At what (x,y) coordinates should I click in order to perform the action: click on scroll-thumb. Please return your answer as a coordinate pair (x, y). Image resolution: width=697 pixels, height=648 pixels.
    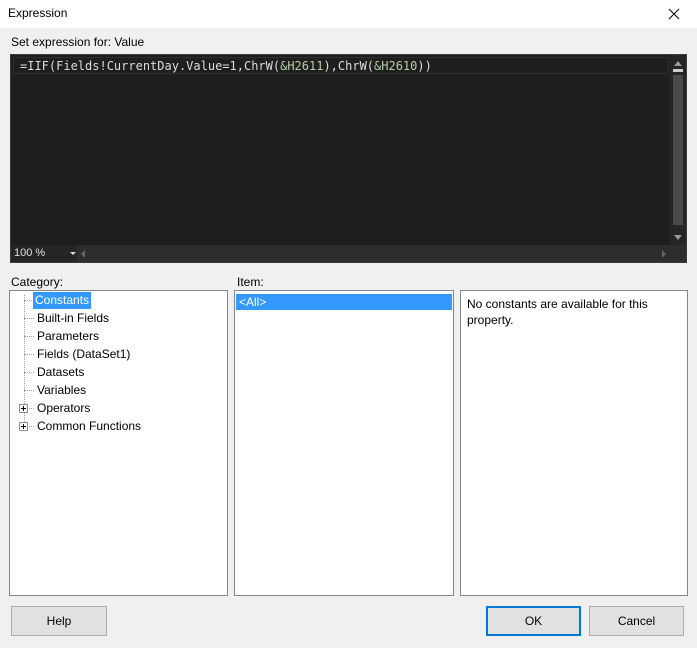
    Looking at the image, I should click on (678, 150).